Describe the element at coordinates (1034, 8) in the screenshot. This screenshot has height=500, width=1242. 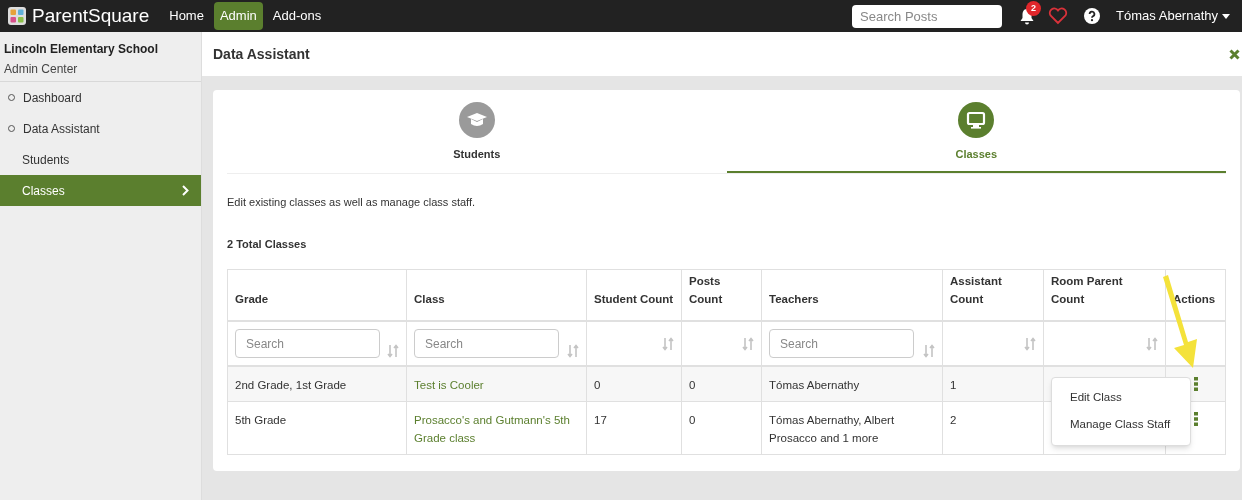
I see `notification-badge: 2` at that location.